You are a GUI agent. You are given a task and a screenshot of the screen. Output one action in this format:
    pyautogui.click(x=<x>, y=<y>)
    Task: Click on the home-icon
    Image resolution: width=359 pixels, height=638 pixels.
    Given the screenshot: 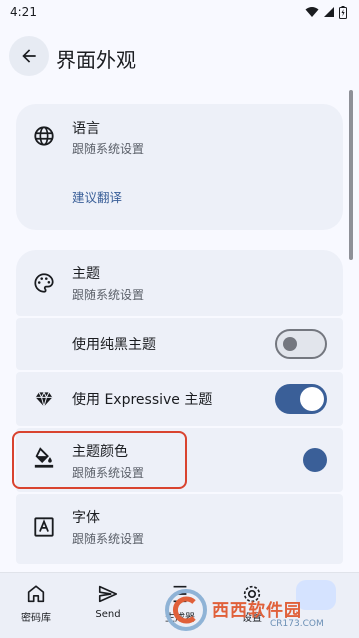 What is the action you would take?
    pyautogui.click(x=36, y=594)
    